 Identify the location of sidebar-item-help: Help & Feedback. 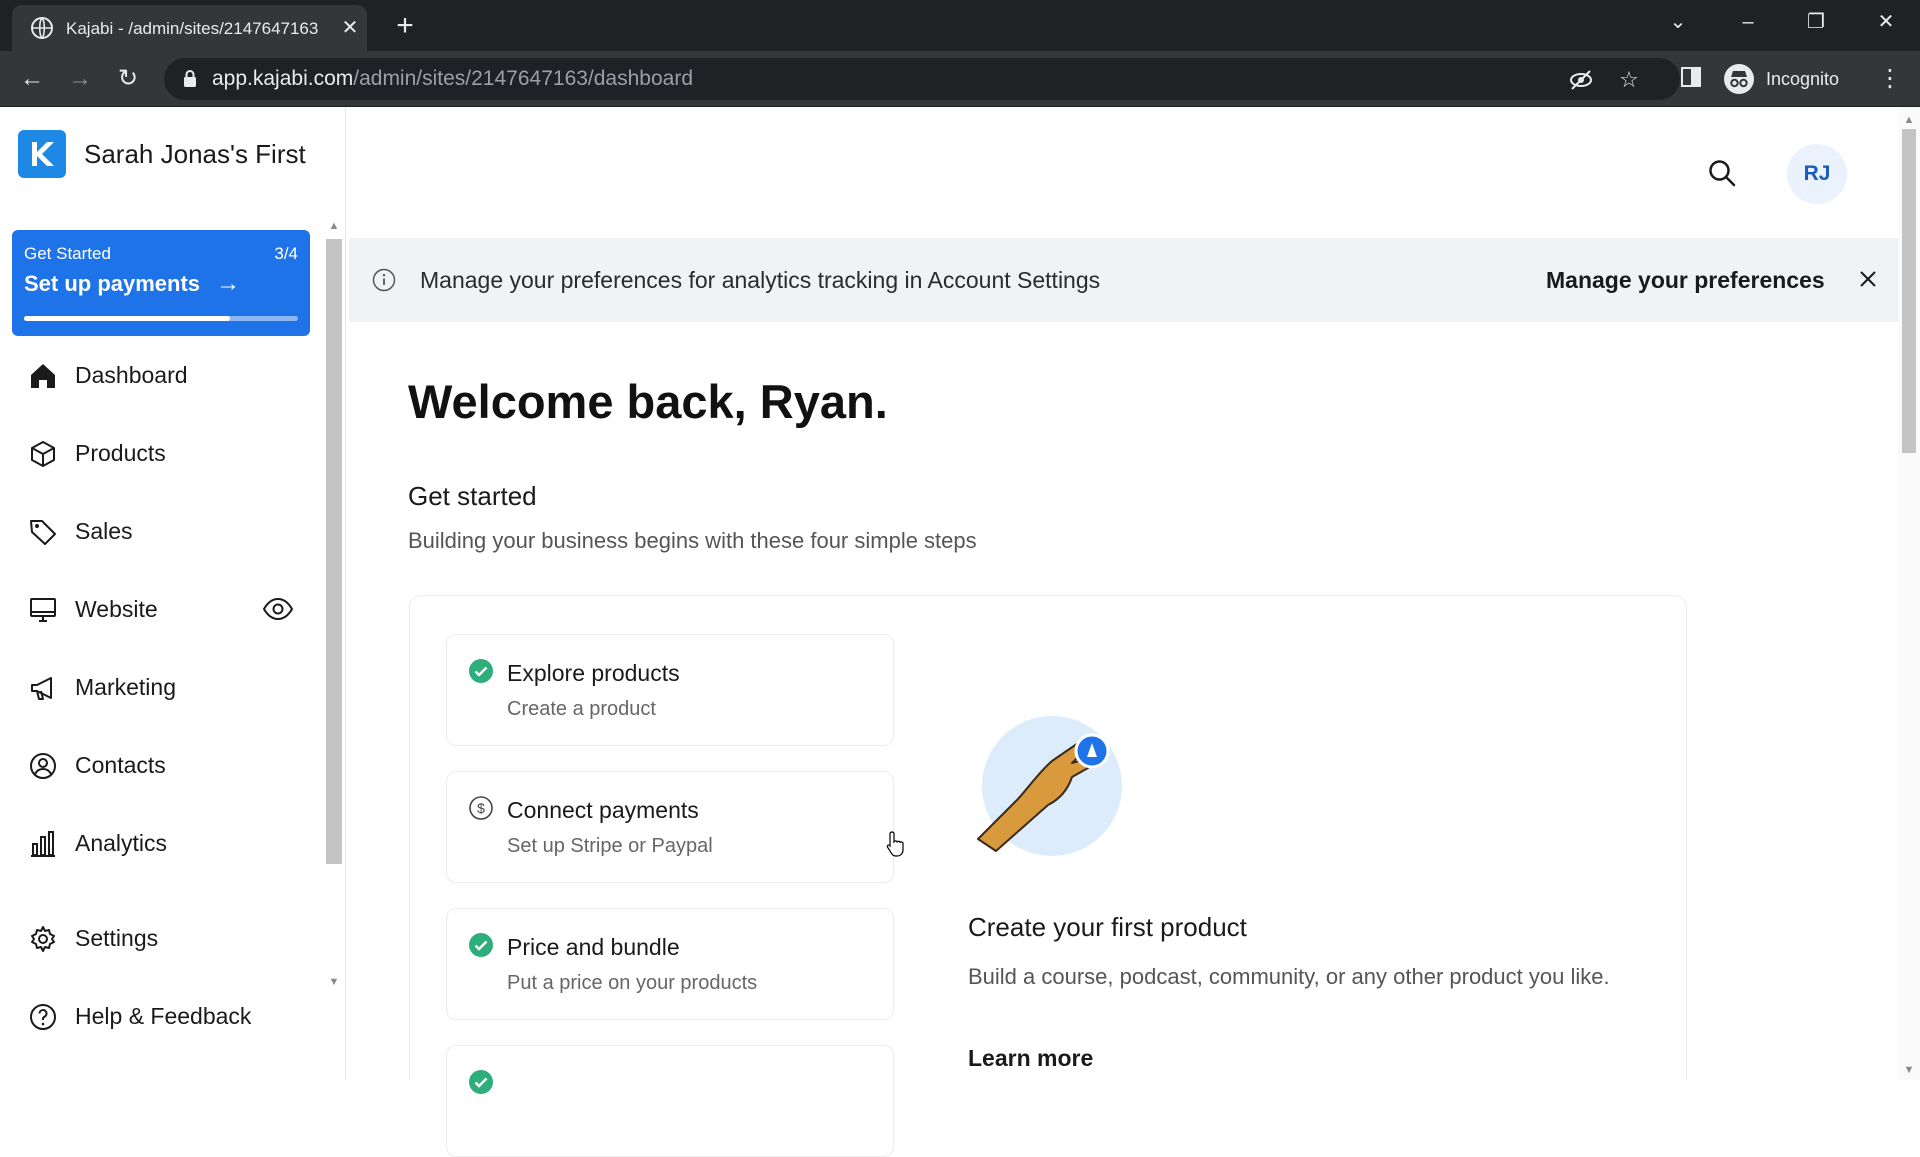
(162, 1016).